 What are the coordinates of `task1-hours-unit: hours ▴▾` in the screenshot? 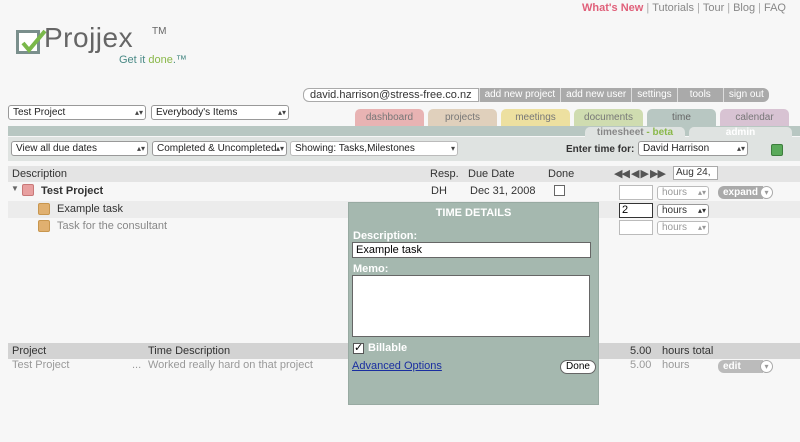 It's located at (683, 211).